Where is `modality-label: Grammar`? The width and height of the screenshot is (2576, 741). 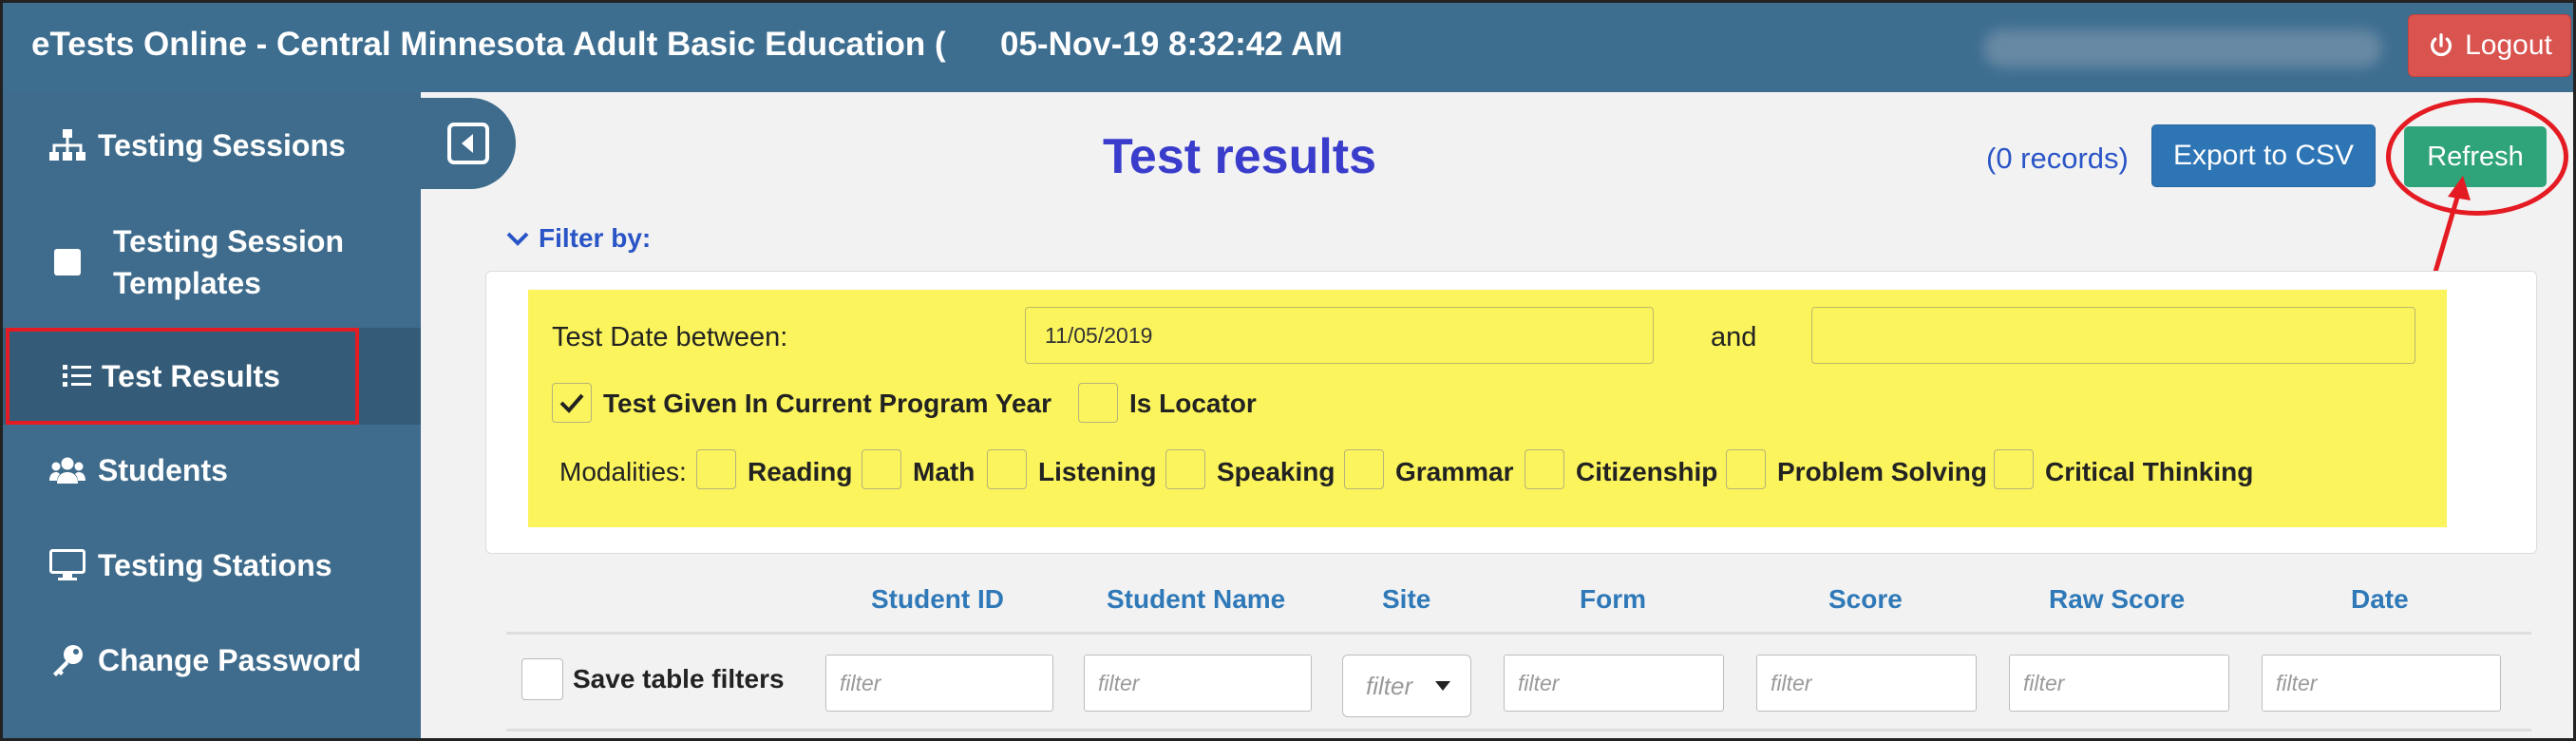 modality-label: Grammar is located at coordinates (1454, 471).